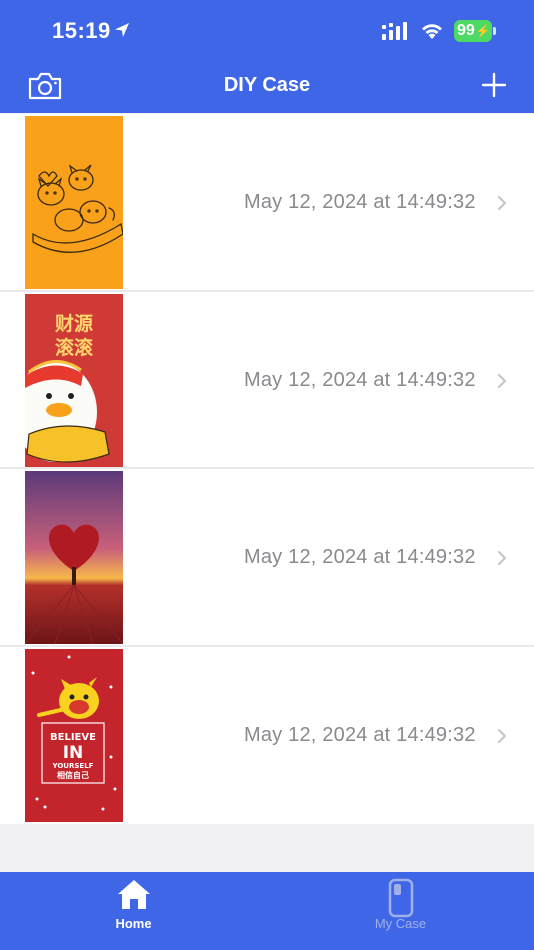  Describe the element at coordinates (122, 30) in the screenshot. I see `location-arrow-icon` at that location.